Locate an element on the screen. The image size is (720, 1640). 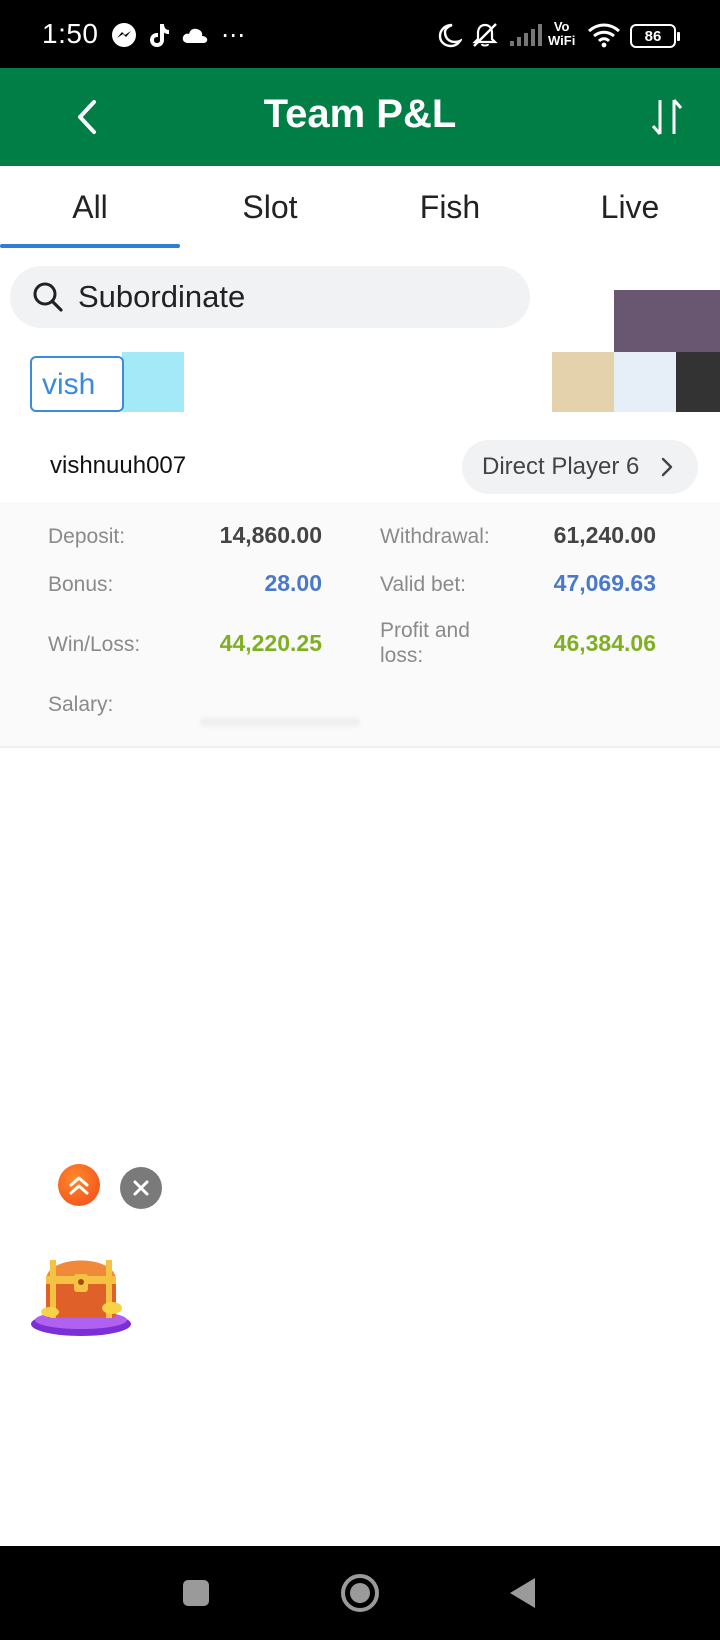
app-header: Team P&L is located at coordinates (360, 117).